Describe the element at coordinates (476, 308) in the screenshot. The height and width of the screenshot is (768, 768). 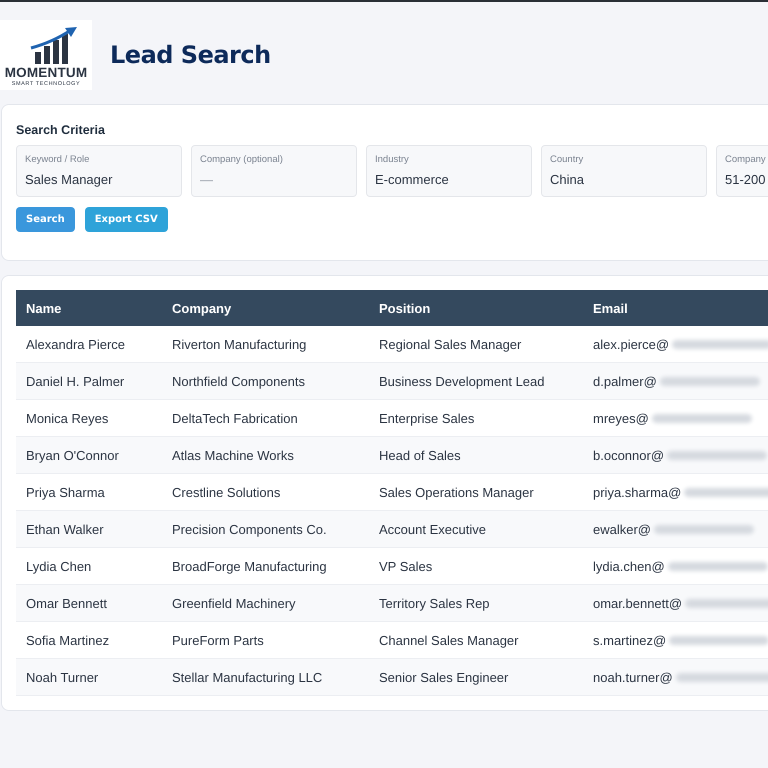
I see `column-header: Position` at that location.